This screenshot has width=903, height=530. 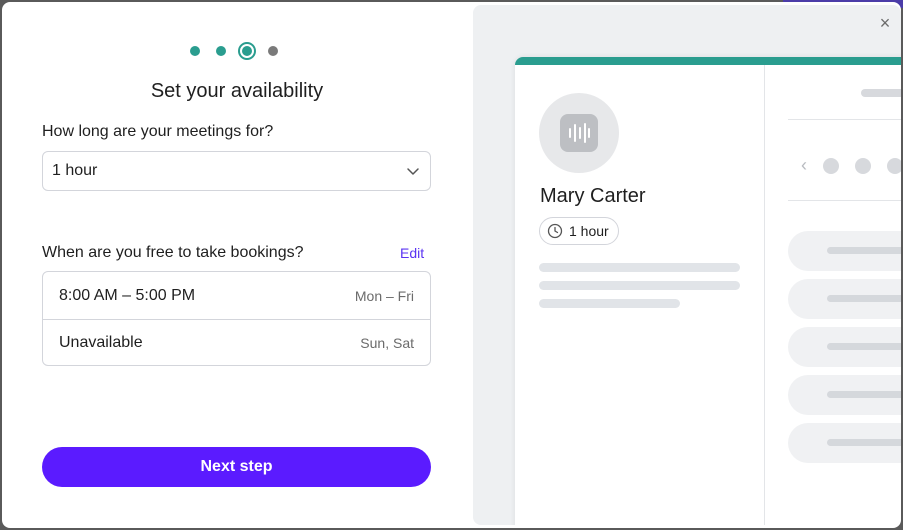 I want to click on duration-value: 1 hour, so click(x=75, y=170).